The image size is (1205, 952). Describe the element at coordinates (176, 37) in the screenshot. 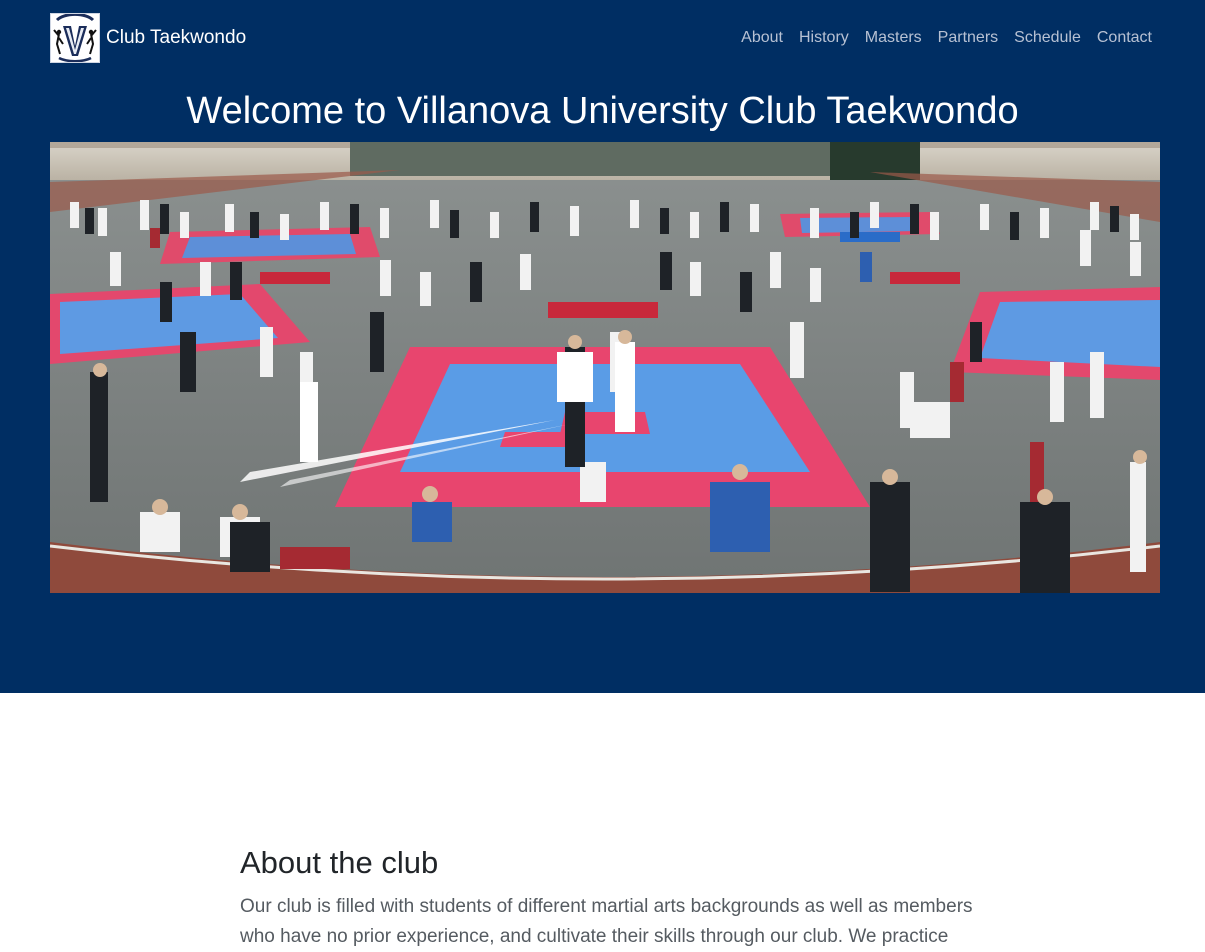

I see `brand-name: Club Taekwondo` at that location.